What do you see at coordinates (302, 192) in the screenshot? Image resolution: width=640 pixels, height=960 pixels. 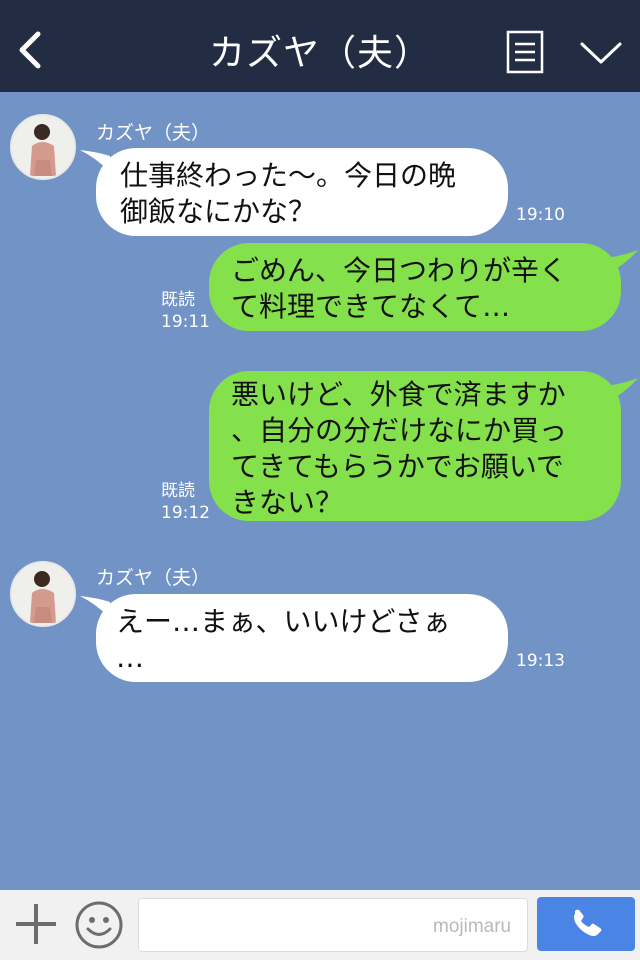 I see `message-bubble-incoming: 仕事終わった〜。今日の晩 御飯なにかな？` at bounding box center [302, 192].